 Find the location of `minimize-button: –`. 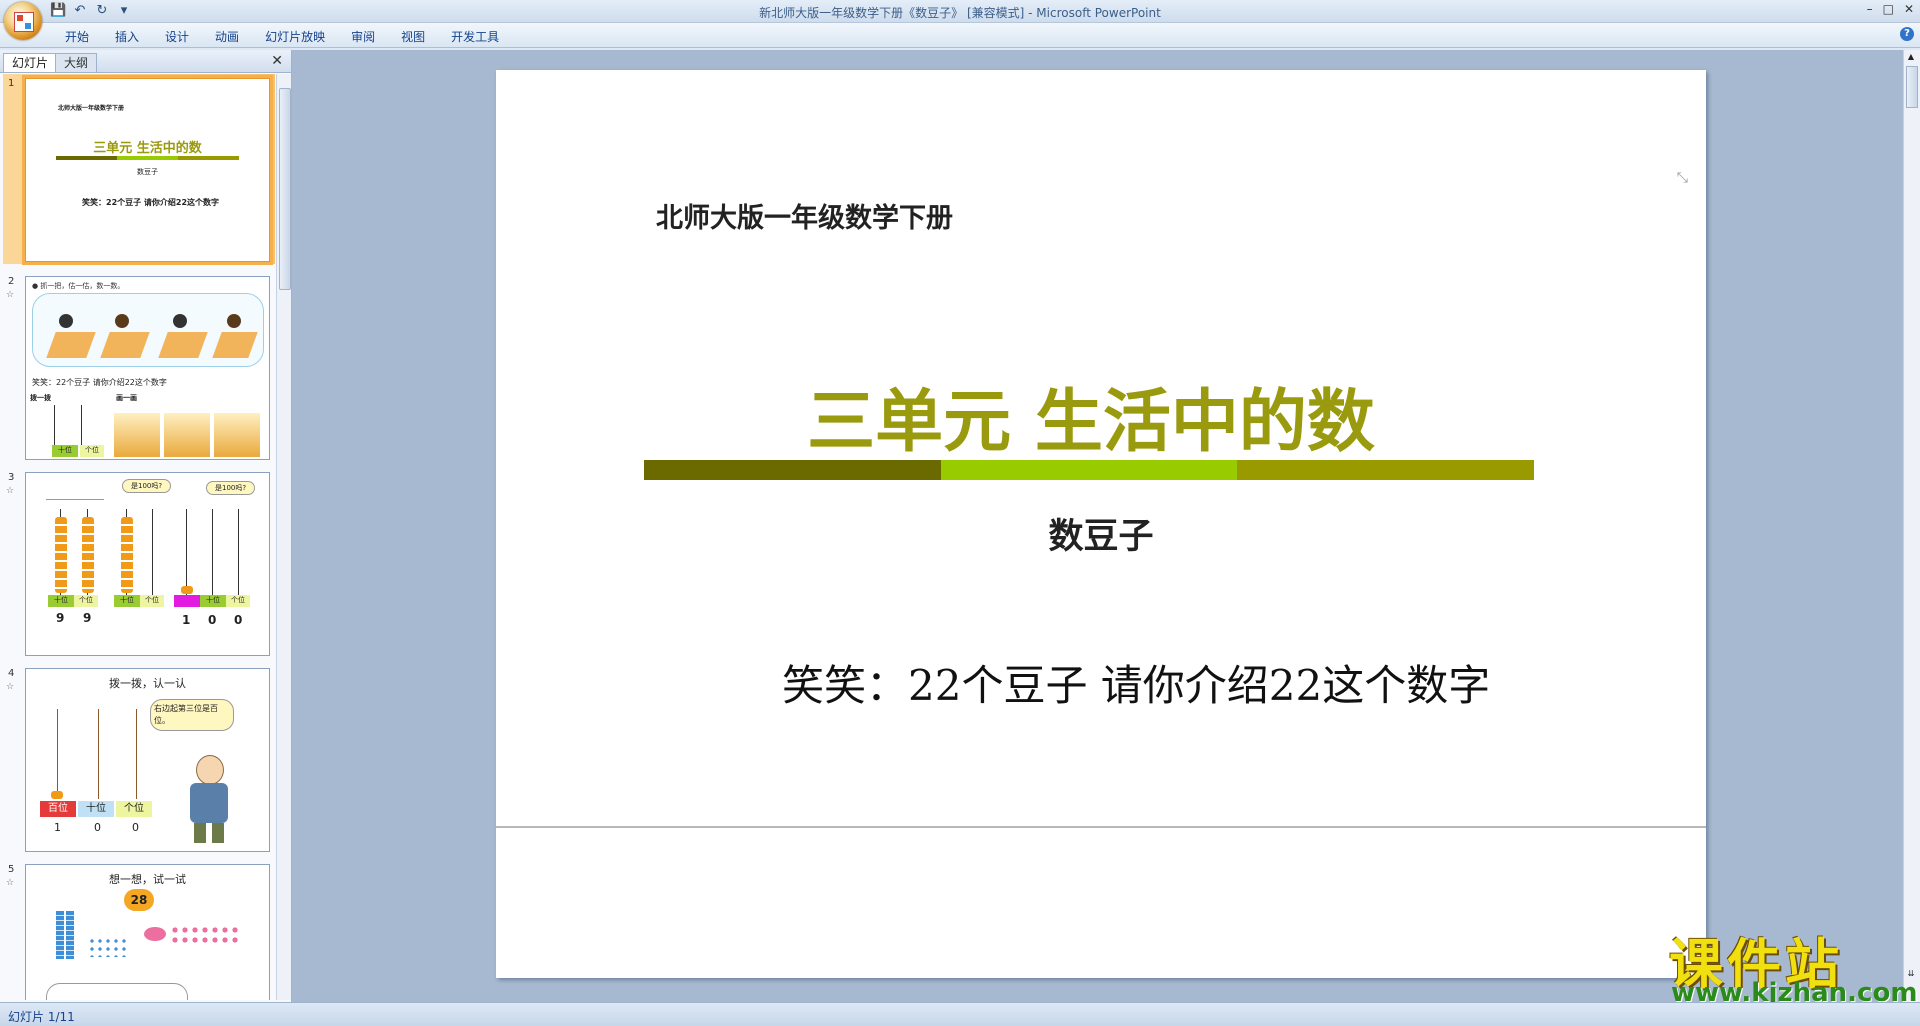

minimize-button: – is located at coordinates (1870, 9).